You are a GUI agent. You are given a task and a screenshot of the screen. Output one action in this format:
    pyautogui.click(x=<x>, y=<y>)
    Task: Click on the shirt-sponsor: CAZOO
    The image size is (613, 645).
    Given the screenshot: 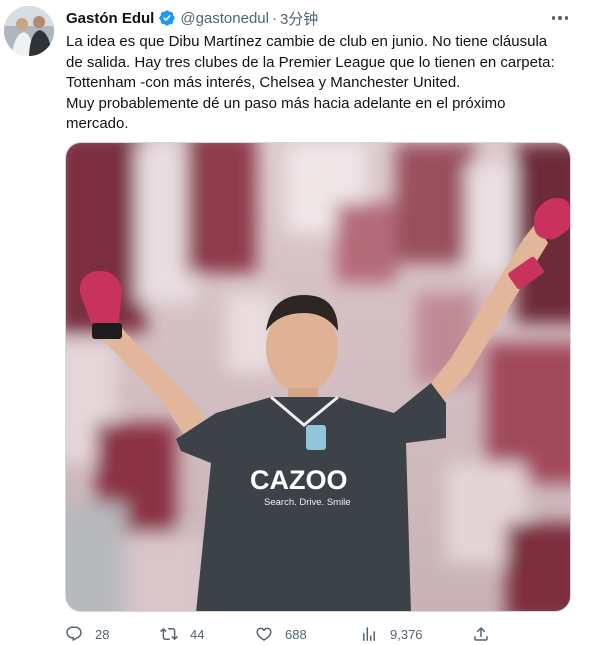 What is the action you would take?
    pyautogui.click(x=299, y=480)
    